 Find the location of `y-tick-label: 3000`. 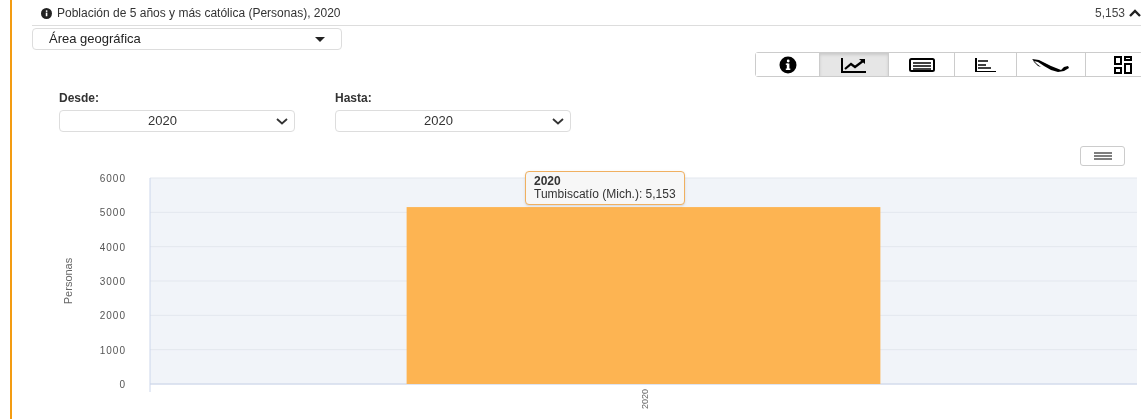

y-tick-label: 3000 is located at coordinates (112, 281).